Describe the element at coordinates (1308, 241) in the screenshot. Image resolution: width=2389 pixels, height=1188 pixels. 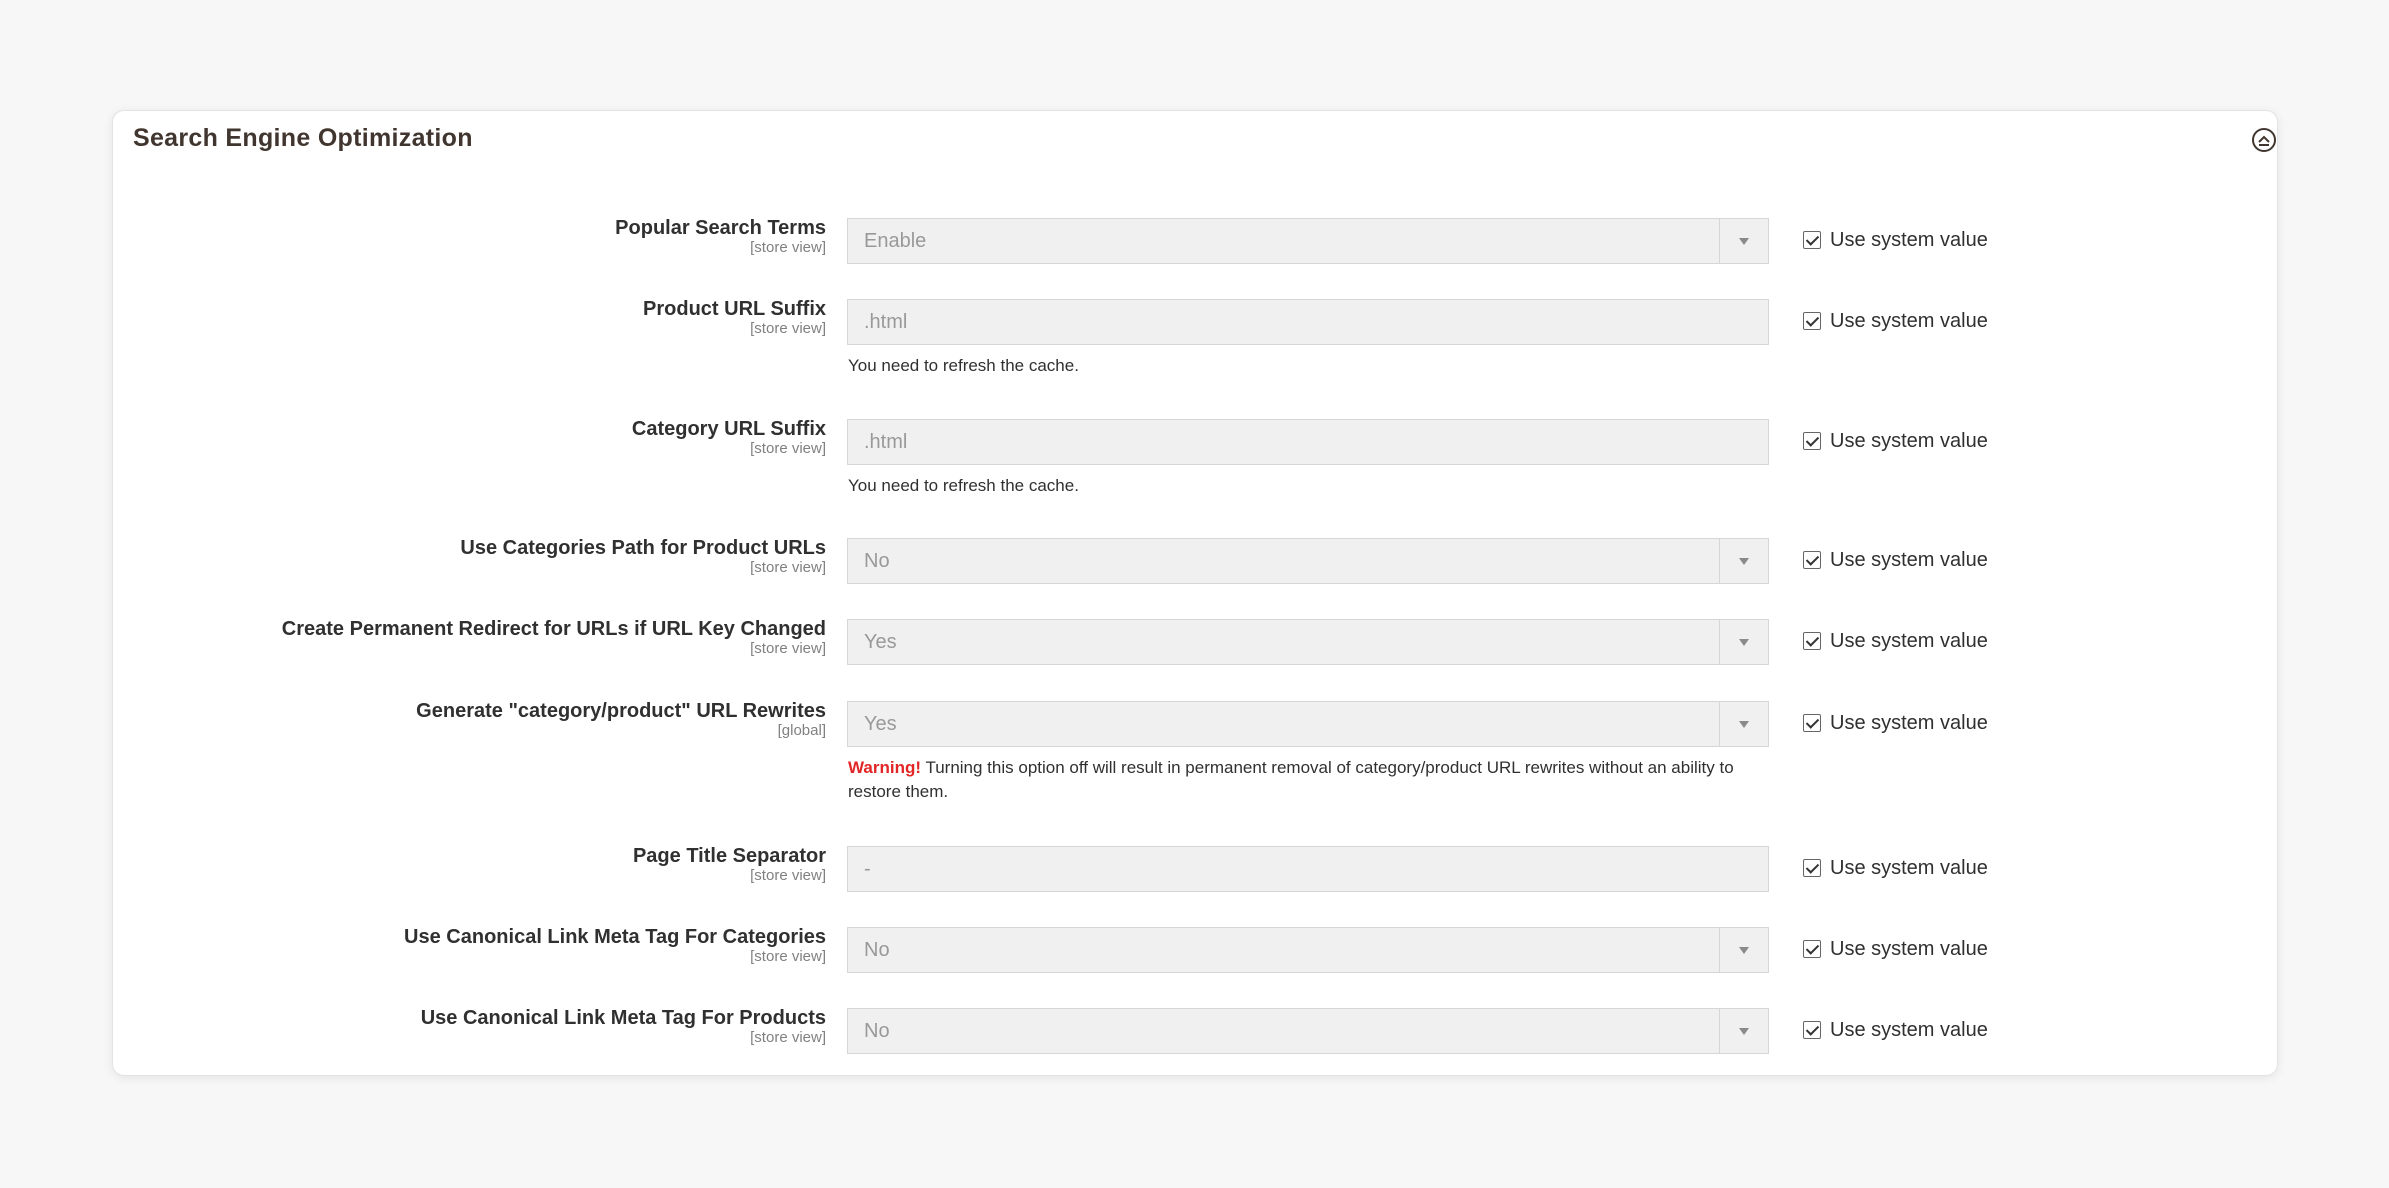
I see `popular-search-terms-select: Enable` at that location.